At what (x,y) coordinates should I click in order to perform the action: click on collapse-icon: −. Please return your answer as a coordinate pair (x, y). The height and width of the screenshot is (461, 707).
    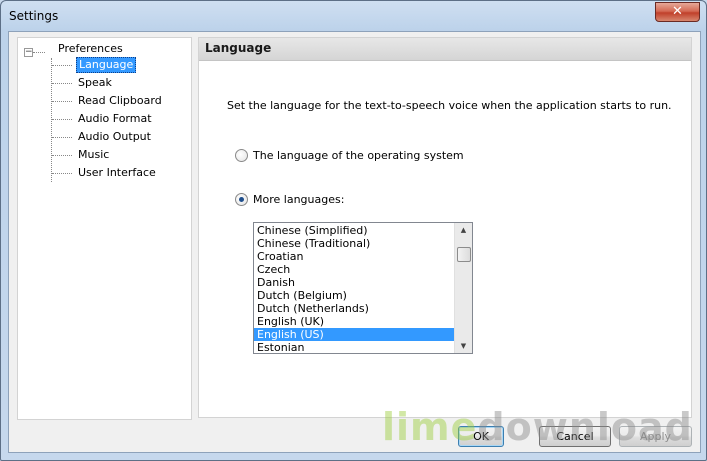
    Looking at the image, I should click on (28, 52).